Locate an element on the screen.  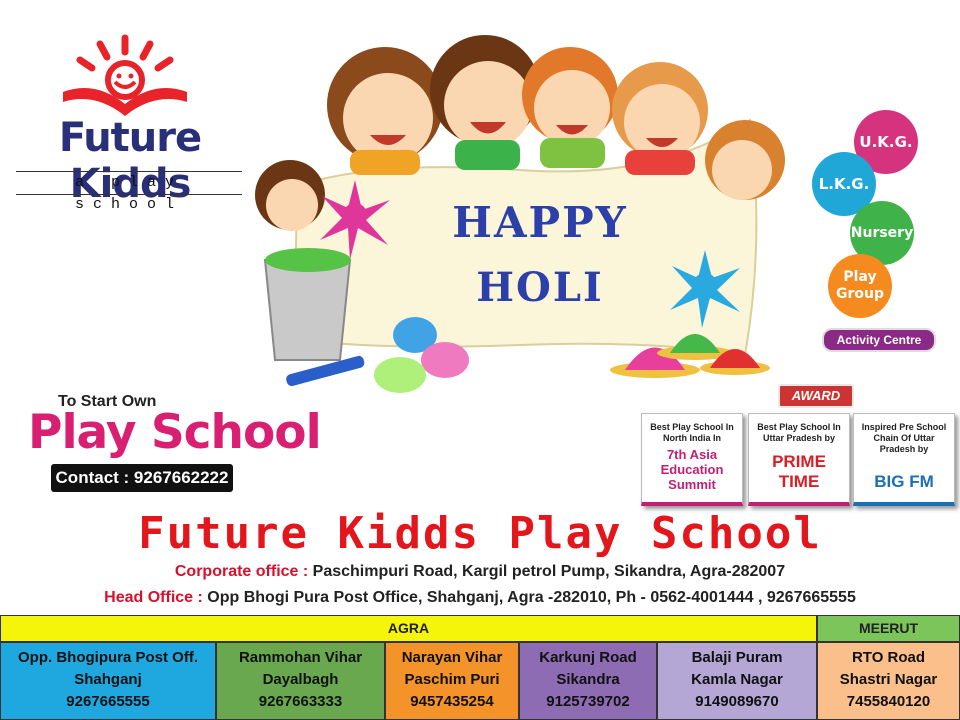
branch-line-1: RTO Road is located at coordinates (888, 657).